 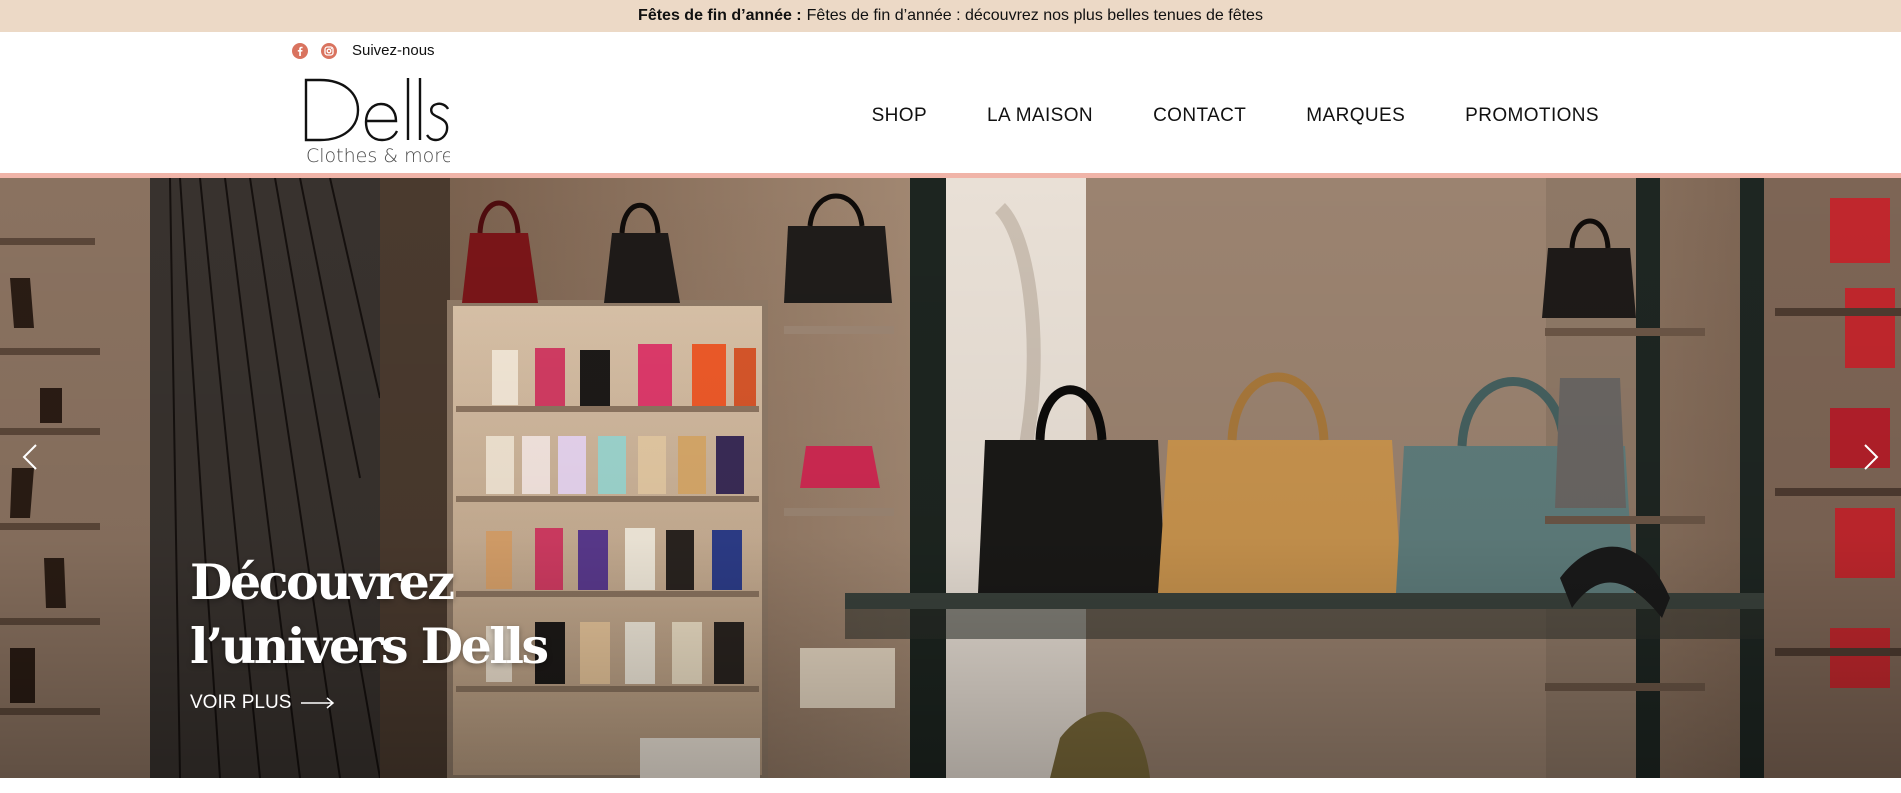 What do you see at coordinates (318, 703) in the screenshot?
I see `long-arrow-right-icon` at bounding box center [318, 703].